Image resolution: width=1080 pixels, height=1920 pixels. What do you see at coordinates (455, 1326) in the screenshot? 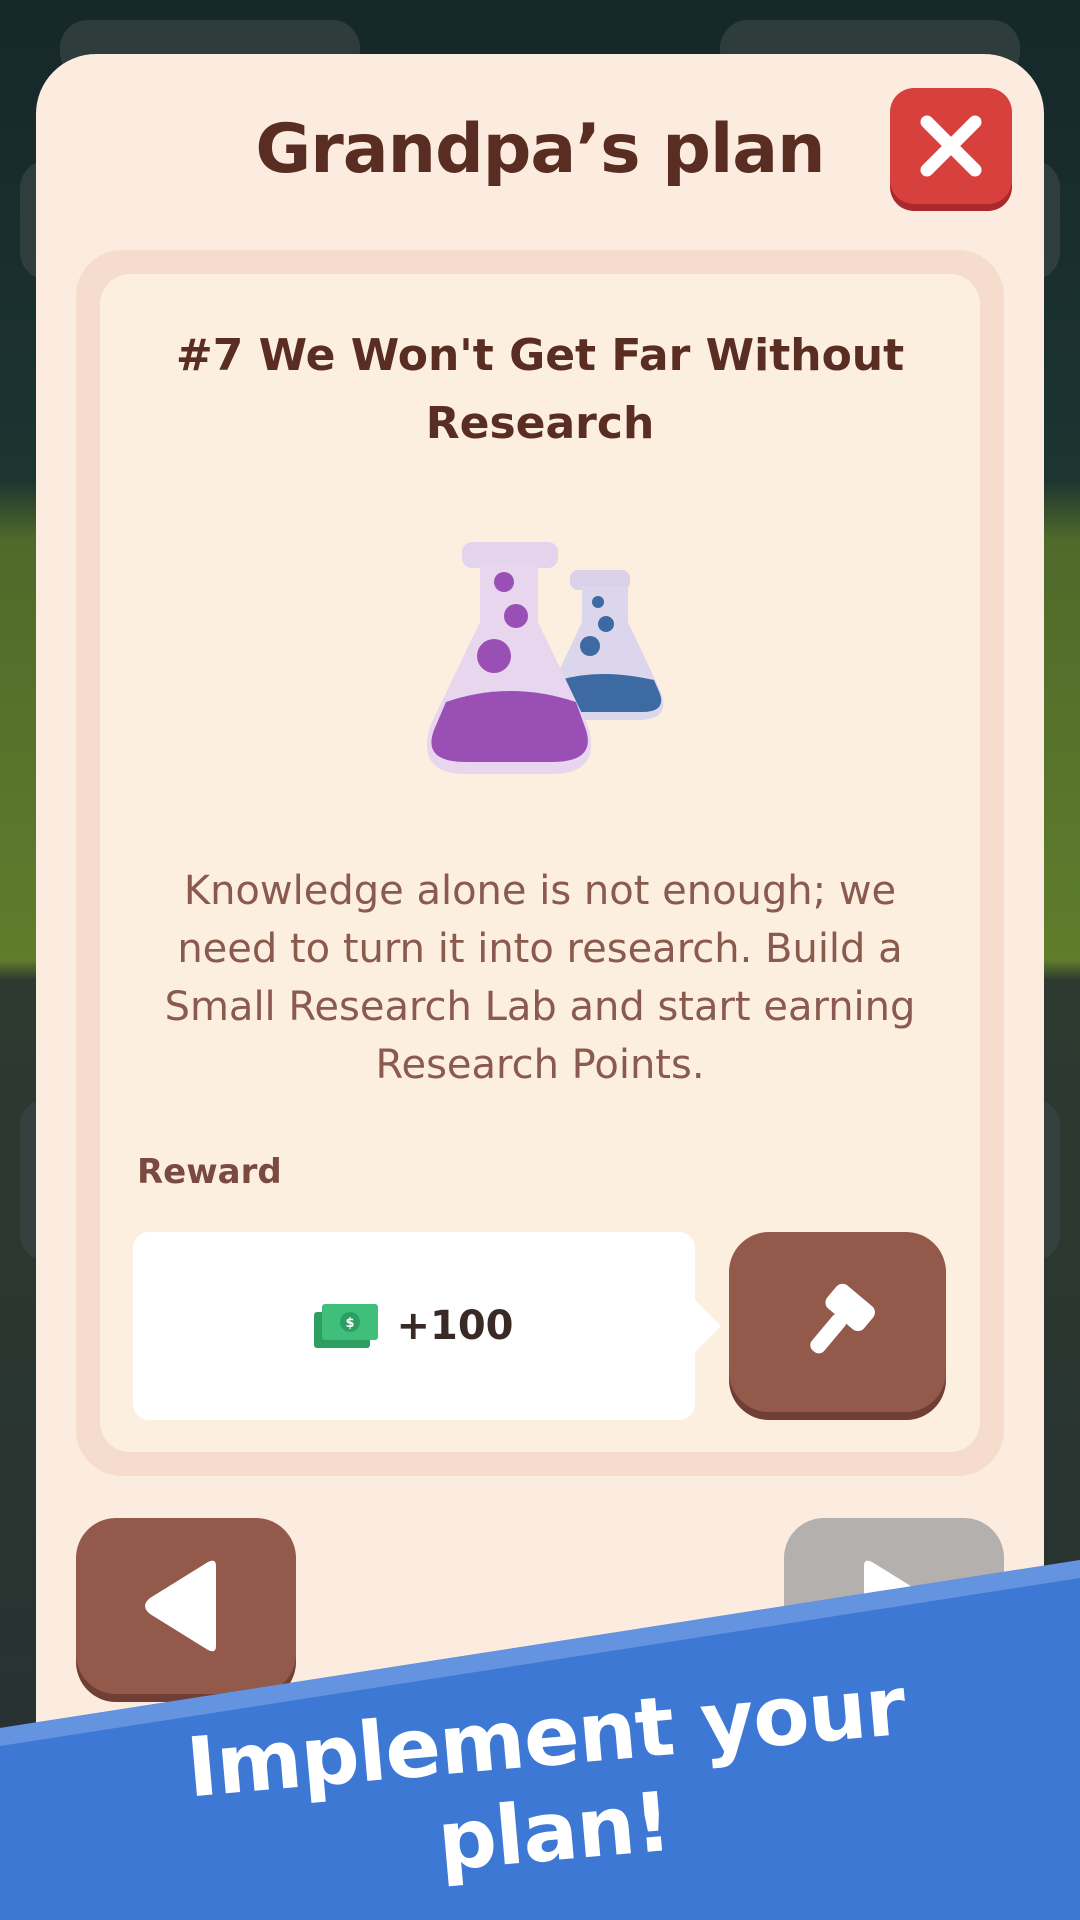
I see `reward-value: +100` at bounding box center [455, 1326].